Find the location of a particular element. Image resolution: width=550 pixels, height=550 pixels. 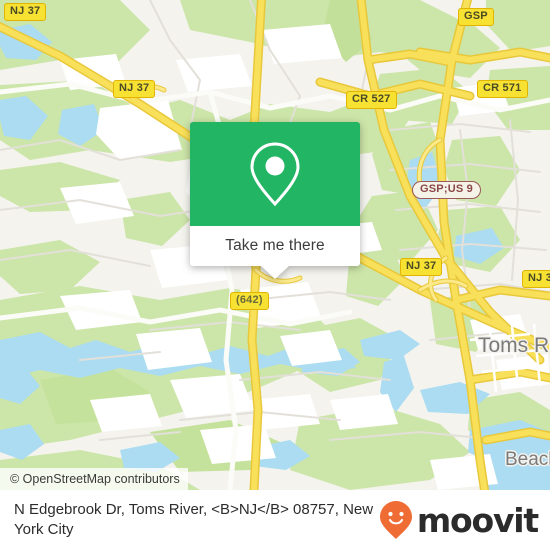

road-shield-nj37-topleft: NJ 37 is located at coordinates (25, 12).